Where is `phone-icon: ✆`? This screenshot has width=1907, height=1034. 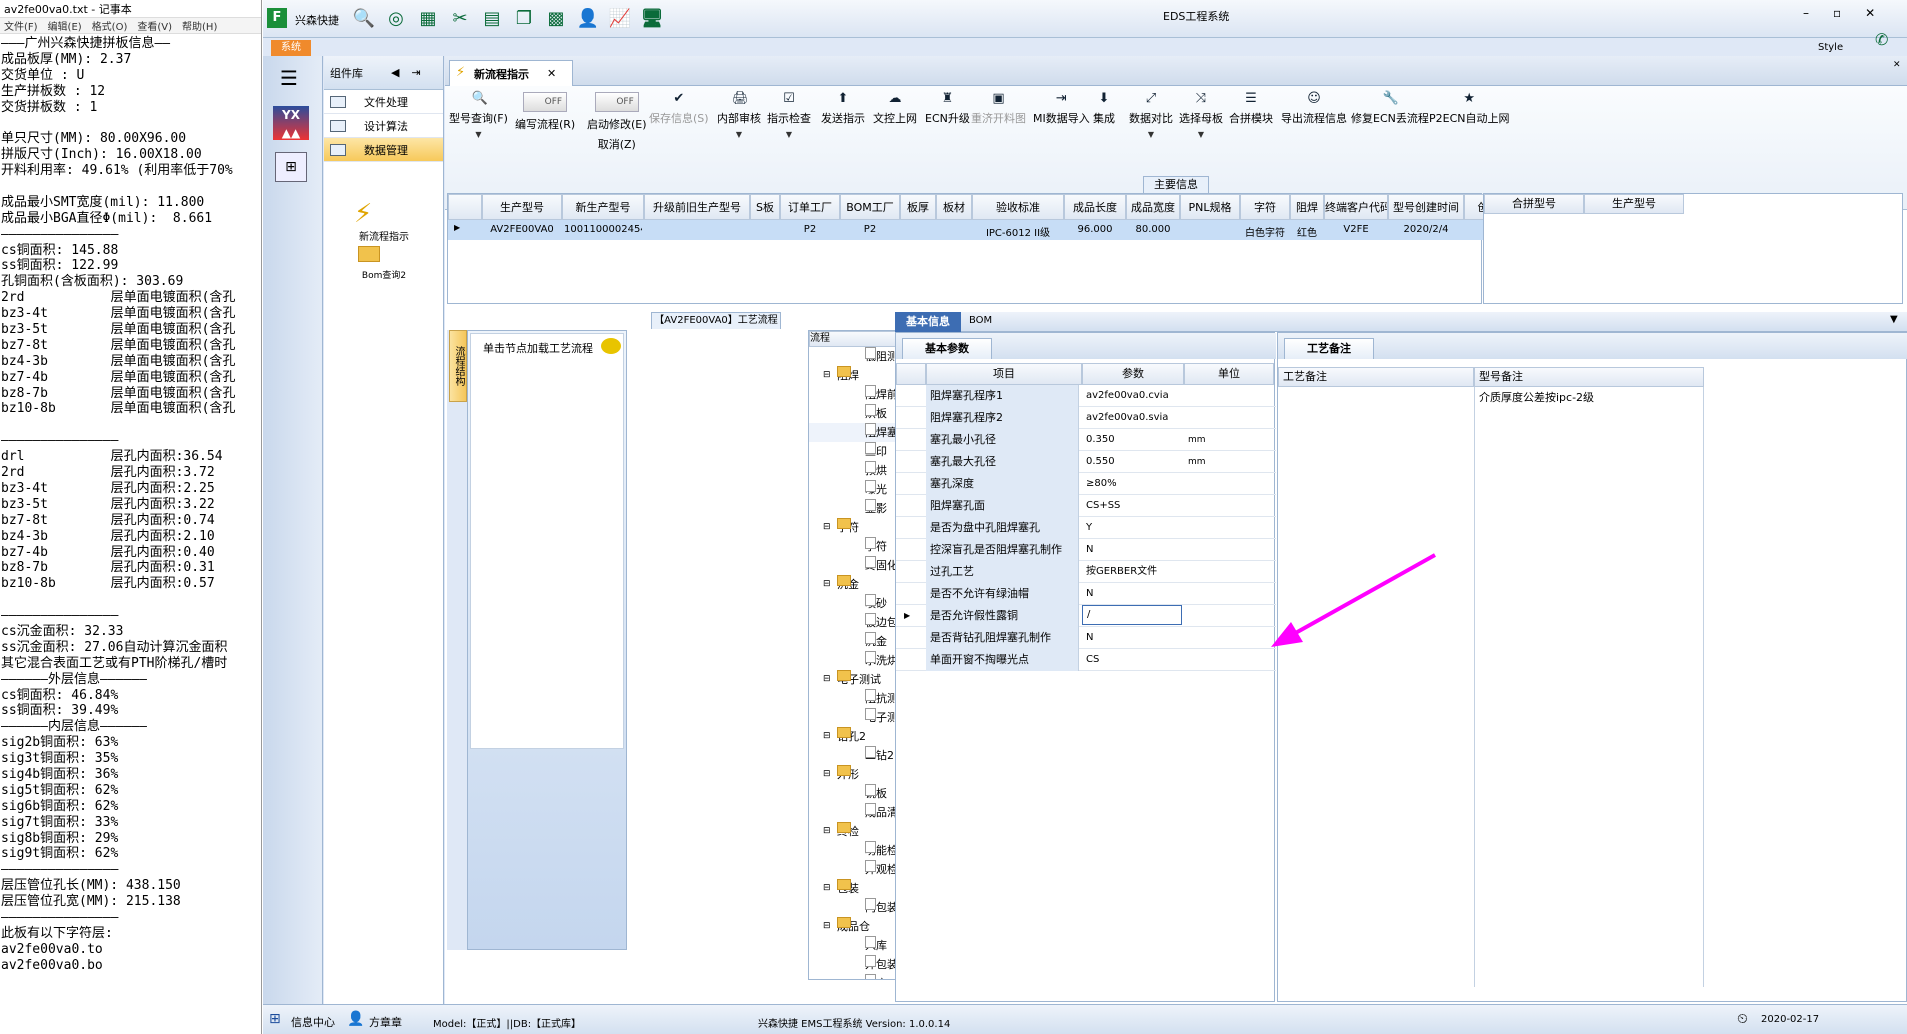
phone-icon: ✆ is located at coordinates (1881, 39).